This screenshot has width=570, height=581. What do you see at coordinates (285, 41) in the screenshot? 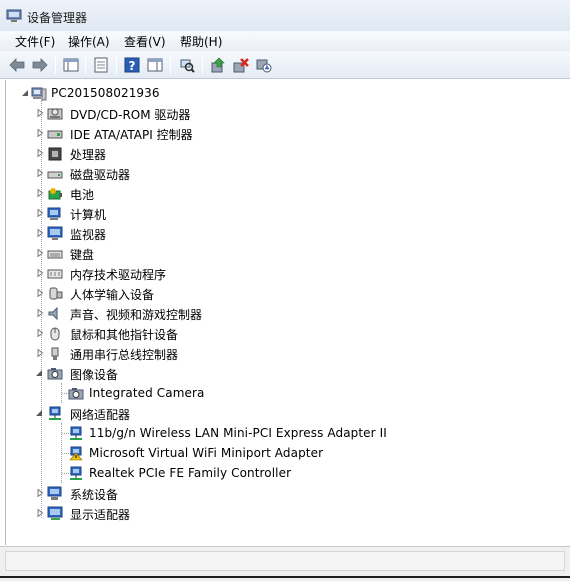
I see `menu-bar: 文件(F) 操作(A) 查看(V) 帮助(H)` at bounding box center [285, 41].